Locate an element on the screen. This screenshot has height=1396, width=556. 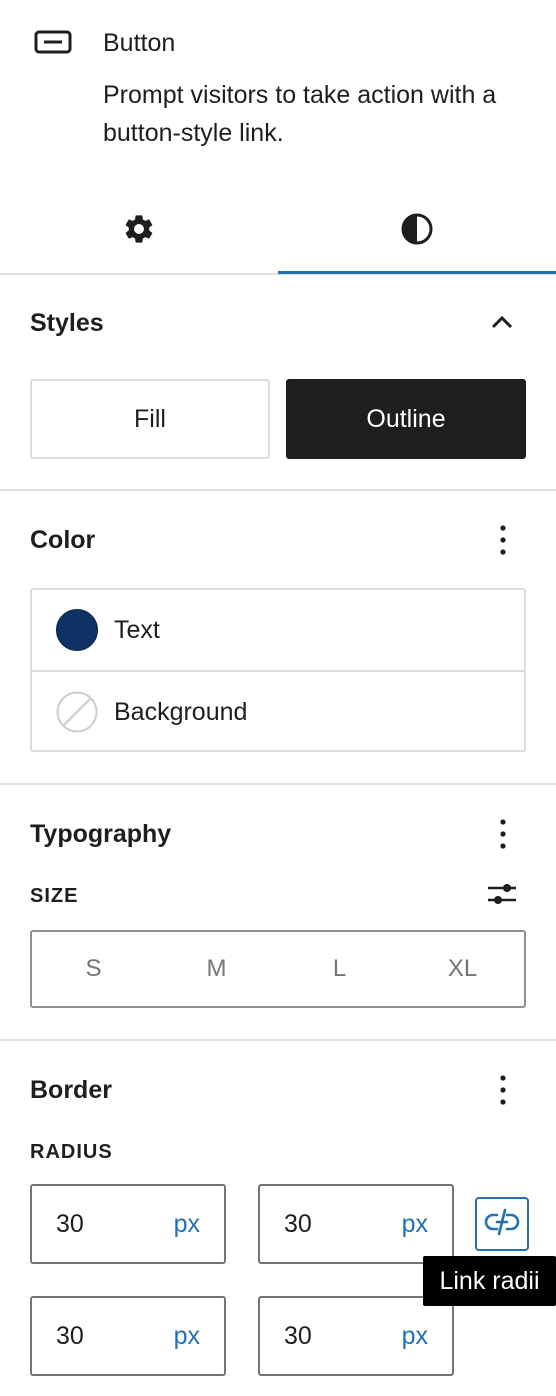
tab-settings is located at coordinates (139, 231).